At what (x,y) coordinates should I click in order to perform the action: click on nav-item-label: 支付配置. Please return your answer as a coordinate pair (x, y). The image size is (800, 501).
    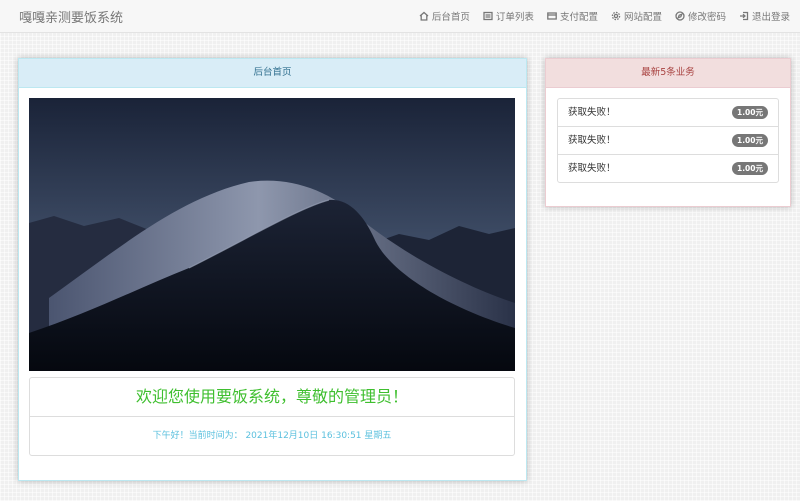
    Looking at the image, I should click on (578, 17).